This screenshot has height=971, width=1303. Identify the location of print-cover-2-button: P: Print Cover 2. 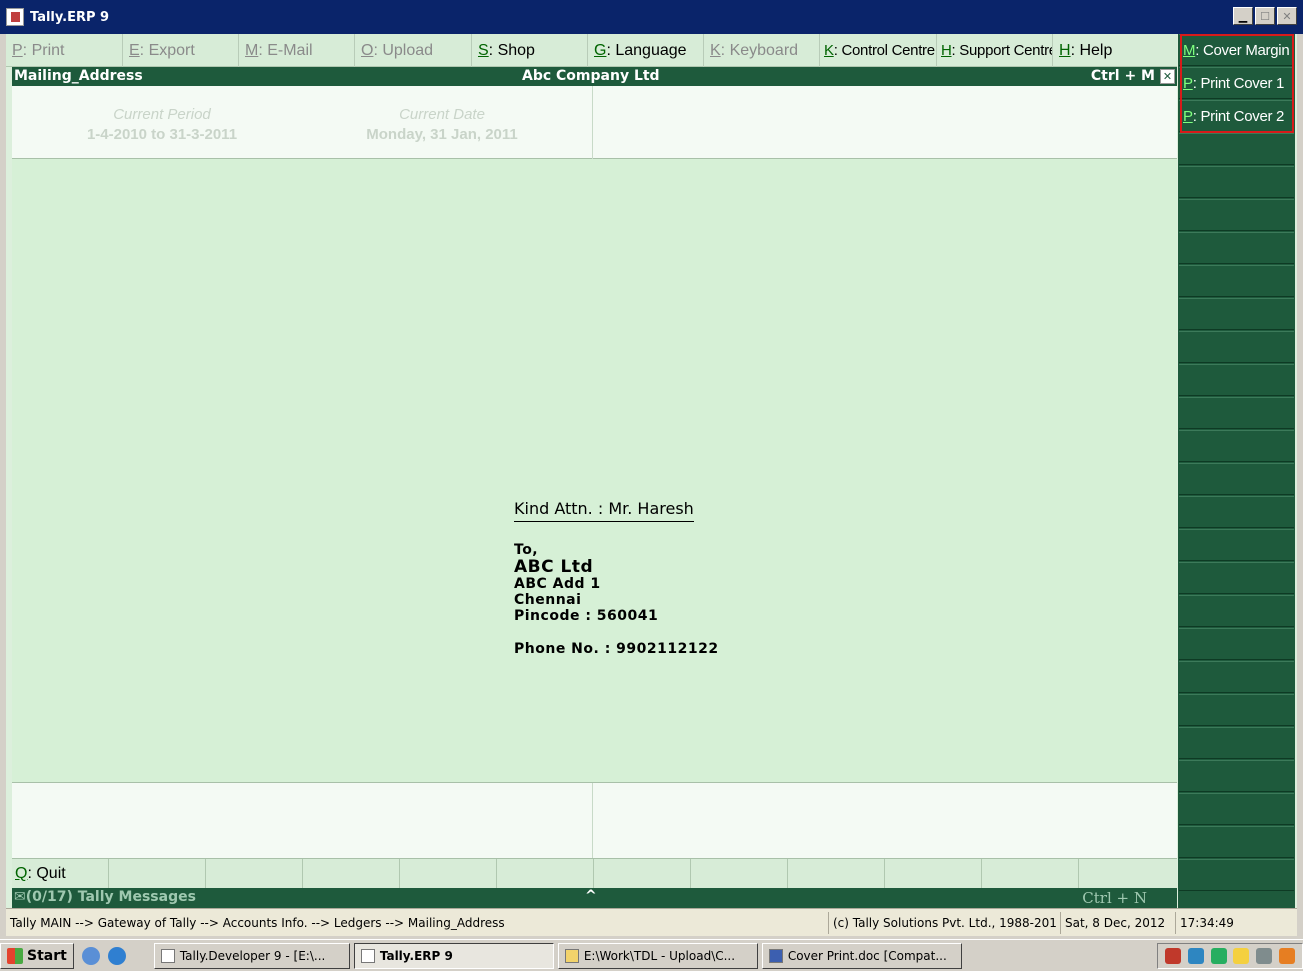
(1236, 116).